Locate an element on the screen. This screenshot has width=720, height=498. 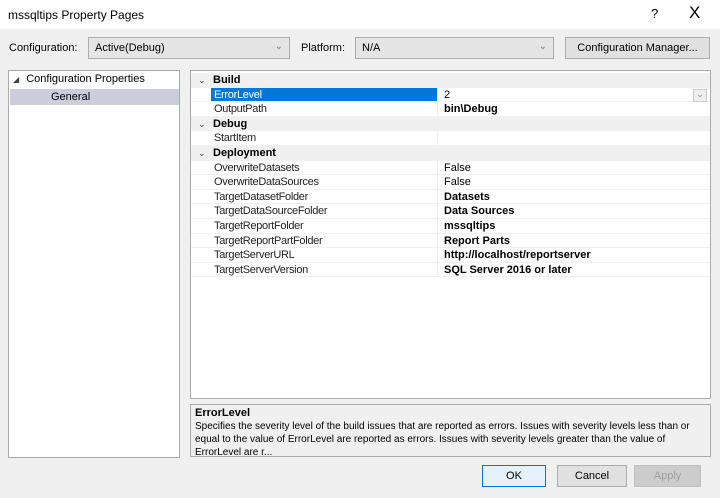
property-row: OverwriteDatasets False is located at coordinates (450, 168).